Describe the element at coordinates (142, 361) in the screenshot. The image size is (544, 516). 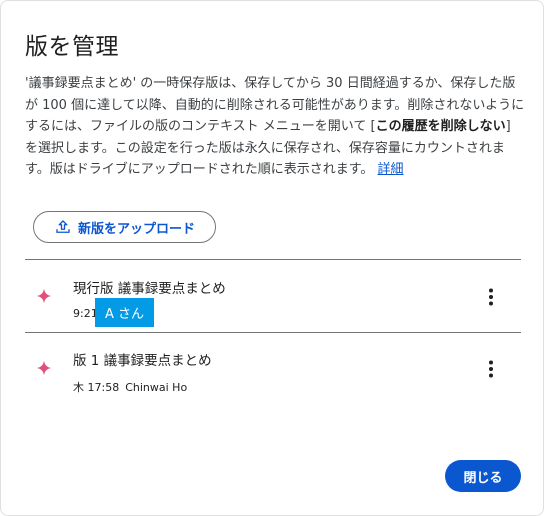
I see `version-name: 版 1 議事録要点まとめ` at that location.